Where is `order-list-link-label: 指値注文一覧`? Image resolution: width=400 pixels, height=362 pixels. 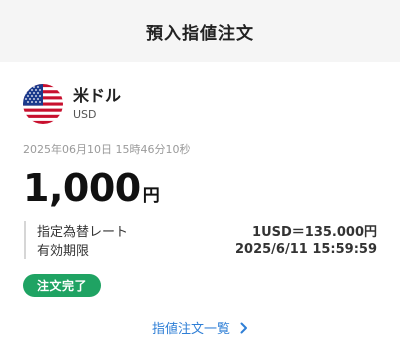
order-list-link-label: 指値注文一覧 is located at coordinates (190, 329).